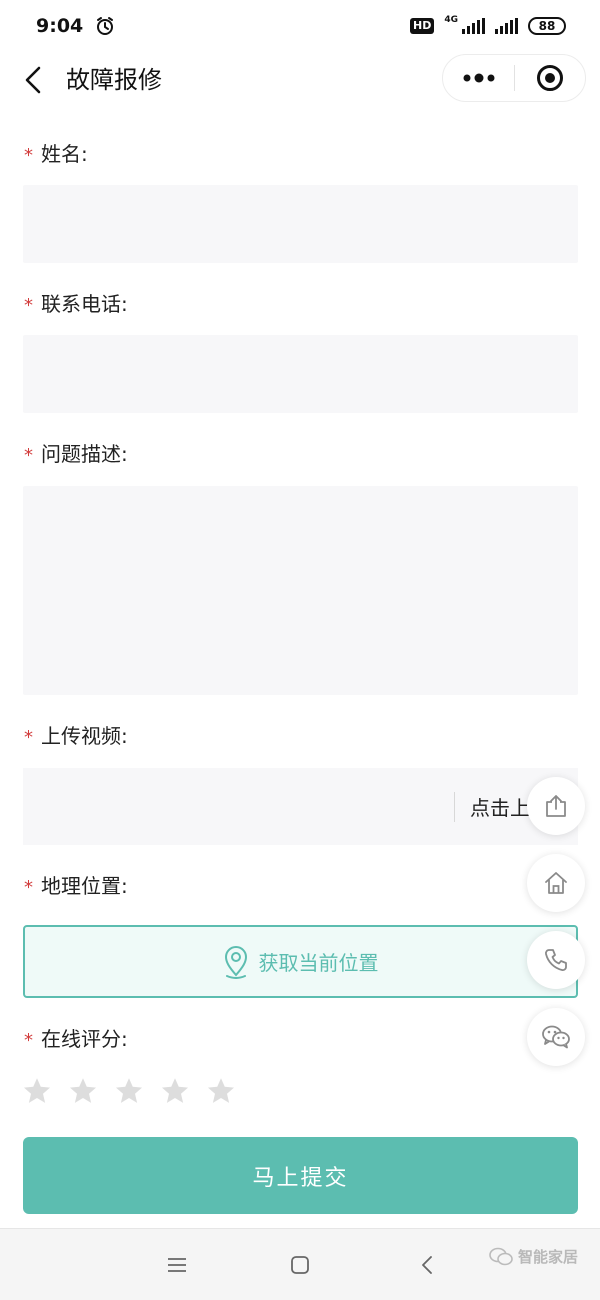 This screenshot has height=1300, width=600. I want to click on battery-icon: 88, so click(547, 26).